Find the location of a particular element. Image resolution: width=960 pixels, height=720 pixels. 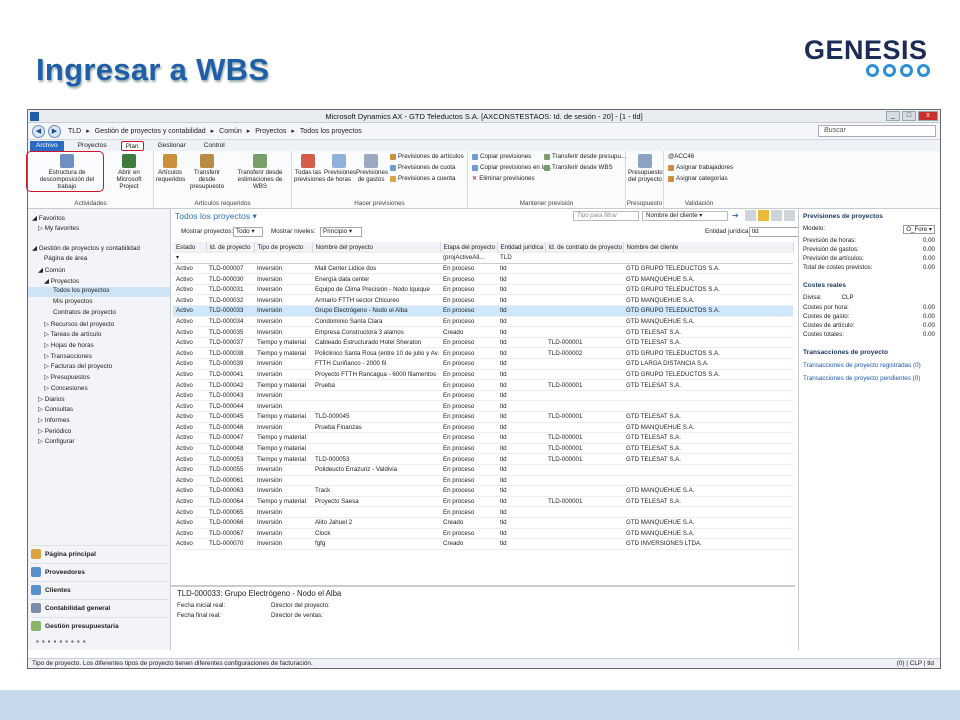

filter-clear-icon is located at coordinates (789, 215).